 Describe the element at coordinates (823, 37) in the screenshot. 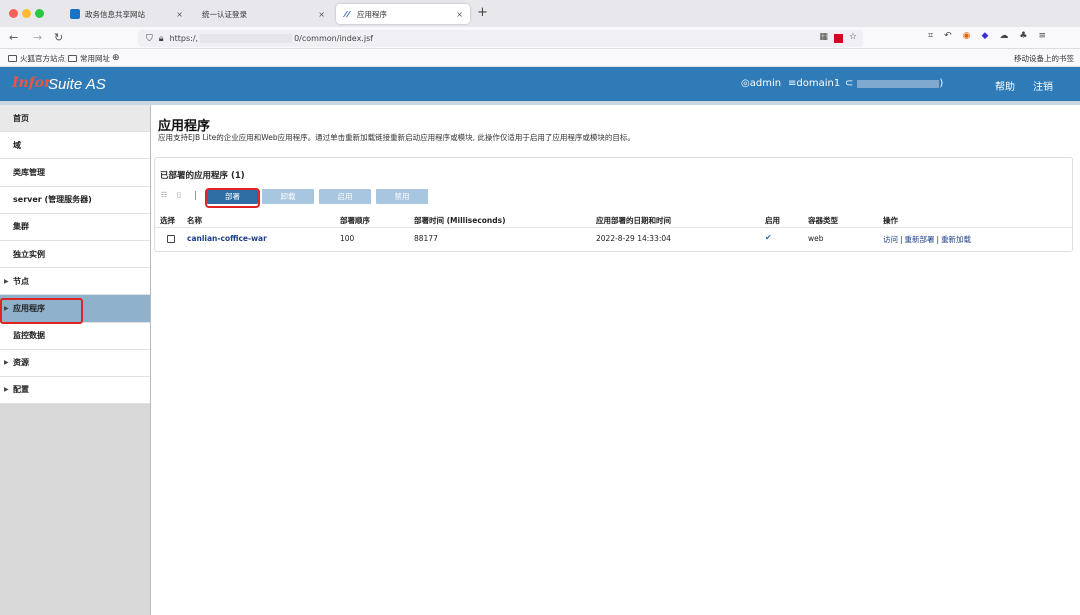

I see `qr-code-icon: ▦` at that location.